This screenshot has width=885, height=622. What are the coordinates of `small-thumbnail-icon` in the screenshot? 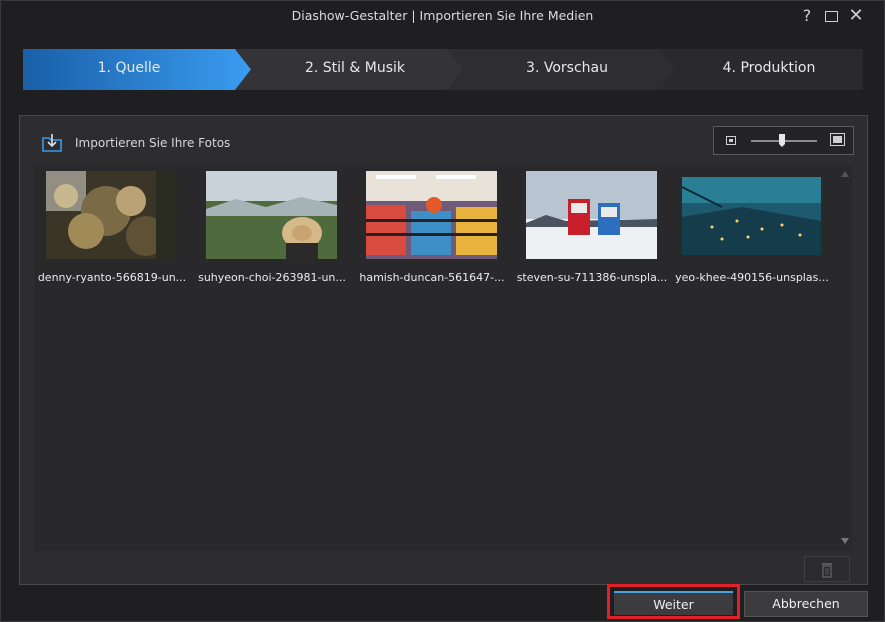 It's located at (731, 140).